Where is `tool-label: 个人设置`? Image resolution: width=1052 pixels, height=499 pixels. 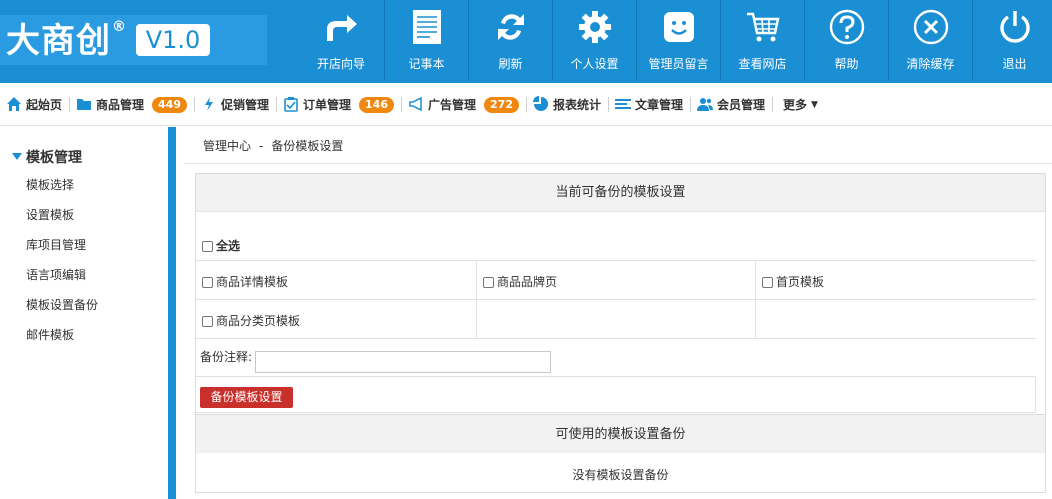 tool-label: 个人设置 is located at coordinates (594, 64).